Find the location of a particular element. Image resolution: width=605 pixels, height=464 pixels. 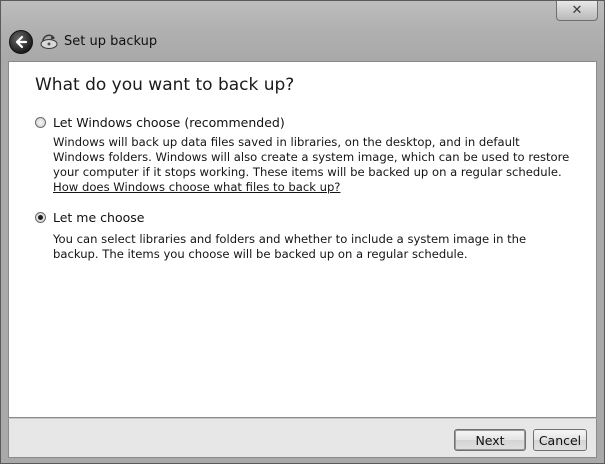

radio-let-me-choose is located at coordinates (40, 217).